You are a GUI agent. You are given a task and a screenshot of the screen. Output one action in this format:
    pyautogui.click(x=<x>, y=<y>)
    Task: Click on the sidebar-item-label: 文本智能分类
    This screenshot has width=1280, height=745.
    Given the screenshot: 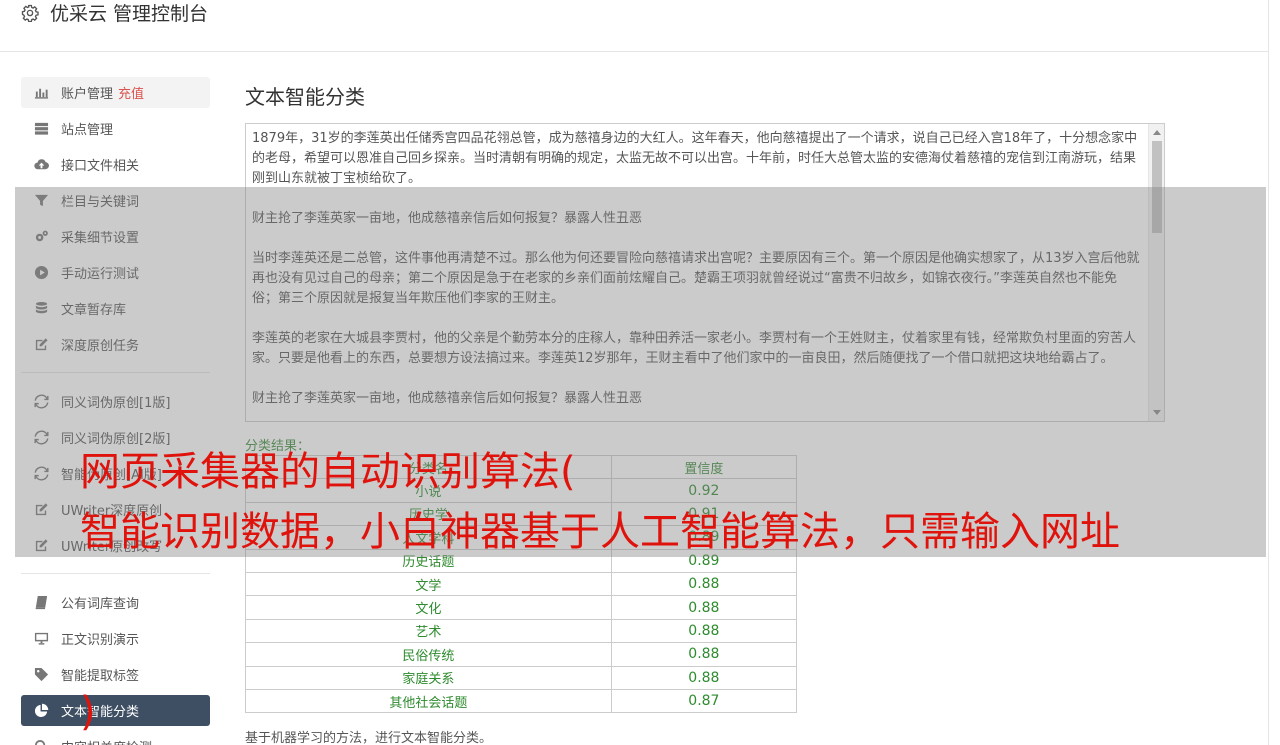 What is the action you would take?
    pyautogui.click(x=100, y=712)
    